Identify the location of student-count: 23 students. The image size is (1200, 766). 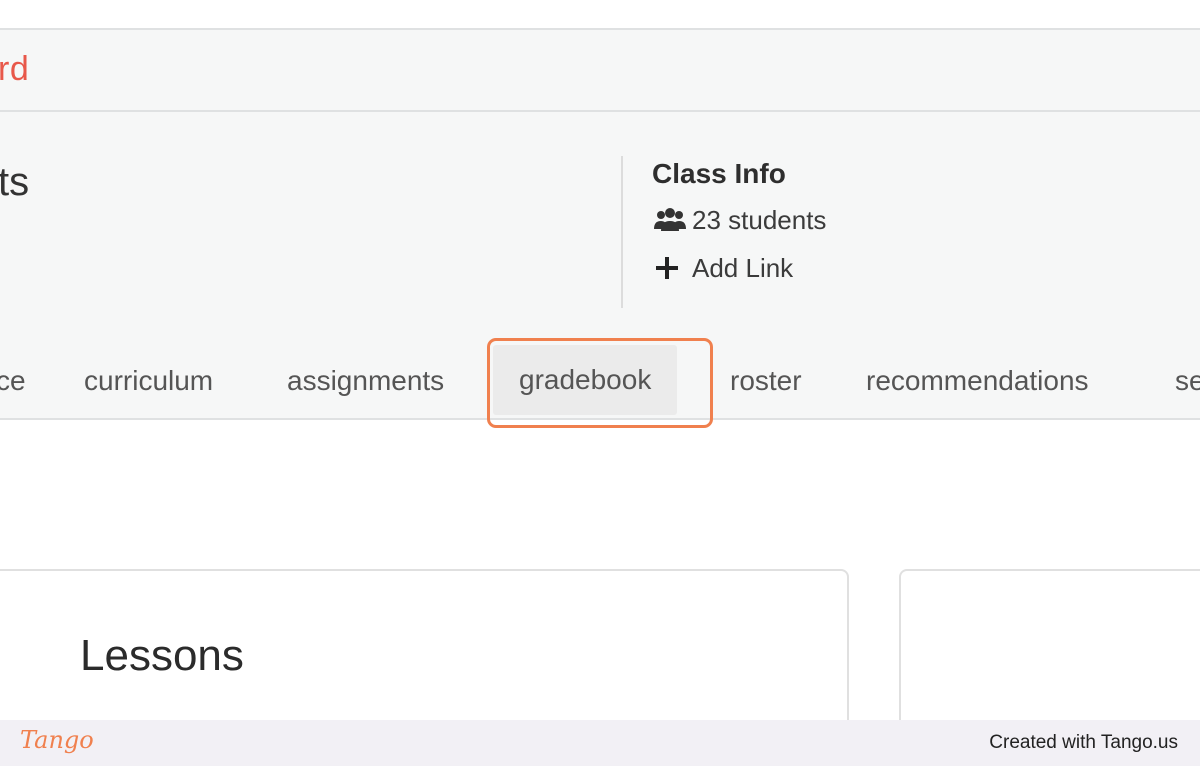
(739, 220).